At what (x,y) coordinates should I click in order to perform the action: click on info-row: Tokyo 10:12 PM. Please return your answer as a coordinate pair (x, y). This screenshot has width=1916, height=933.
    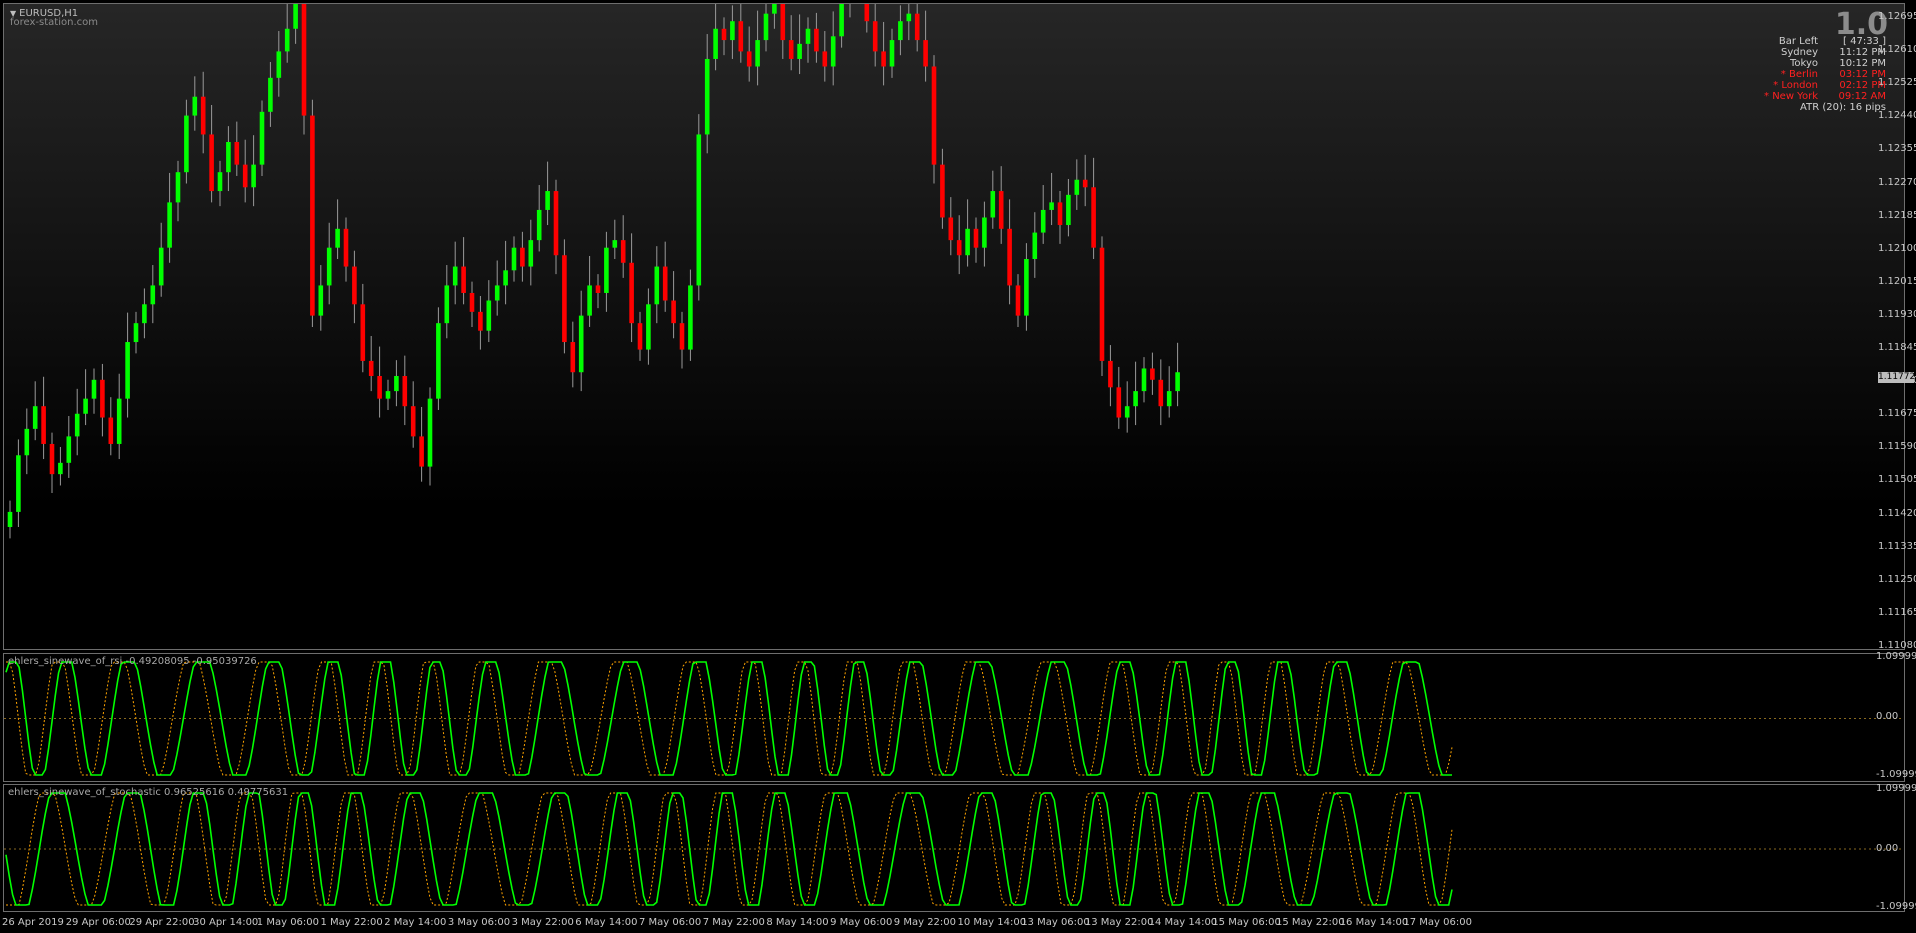
    Looking at the image, I should click on (1817, 63).